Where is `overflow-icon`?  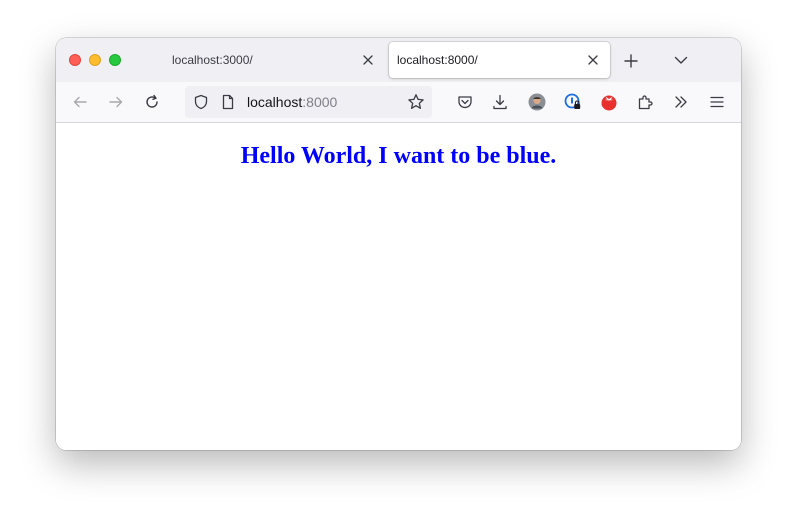
overflow-icon is located at coordinates (681, 102).